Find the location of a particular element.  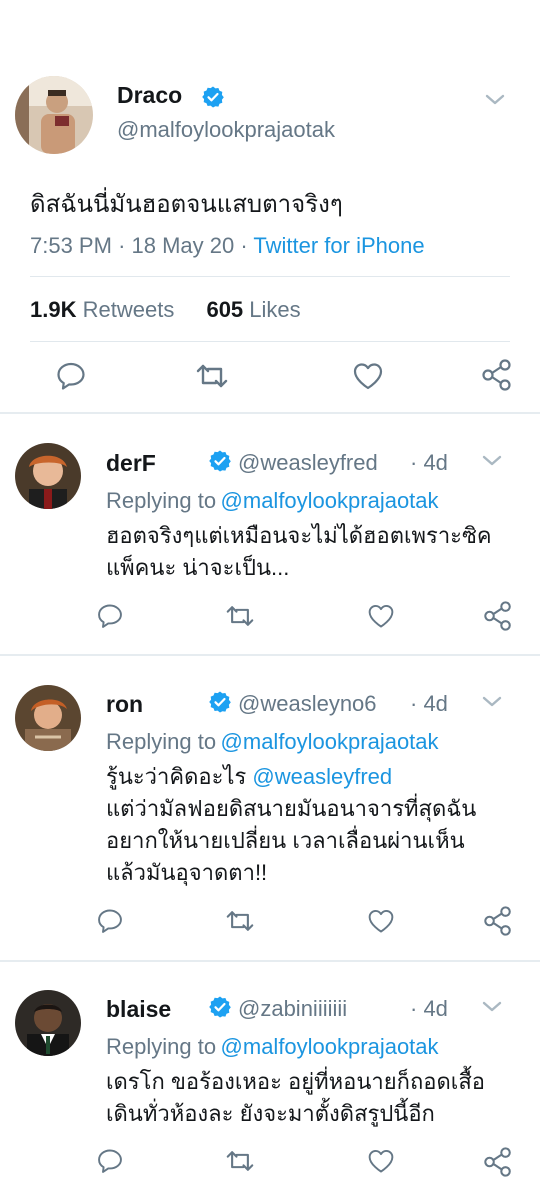

reply-text-line: แต่ว่ามัลฟอยดิสนายมันอนาจารที่สุดฉัน is located at coordinates (291, 808).